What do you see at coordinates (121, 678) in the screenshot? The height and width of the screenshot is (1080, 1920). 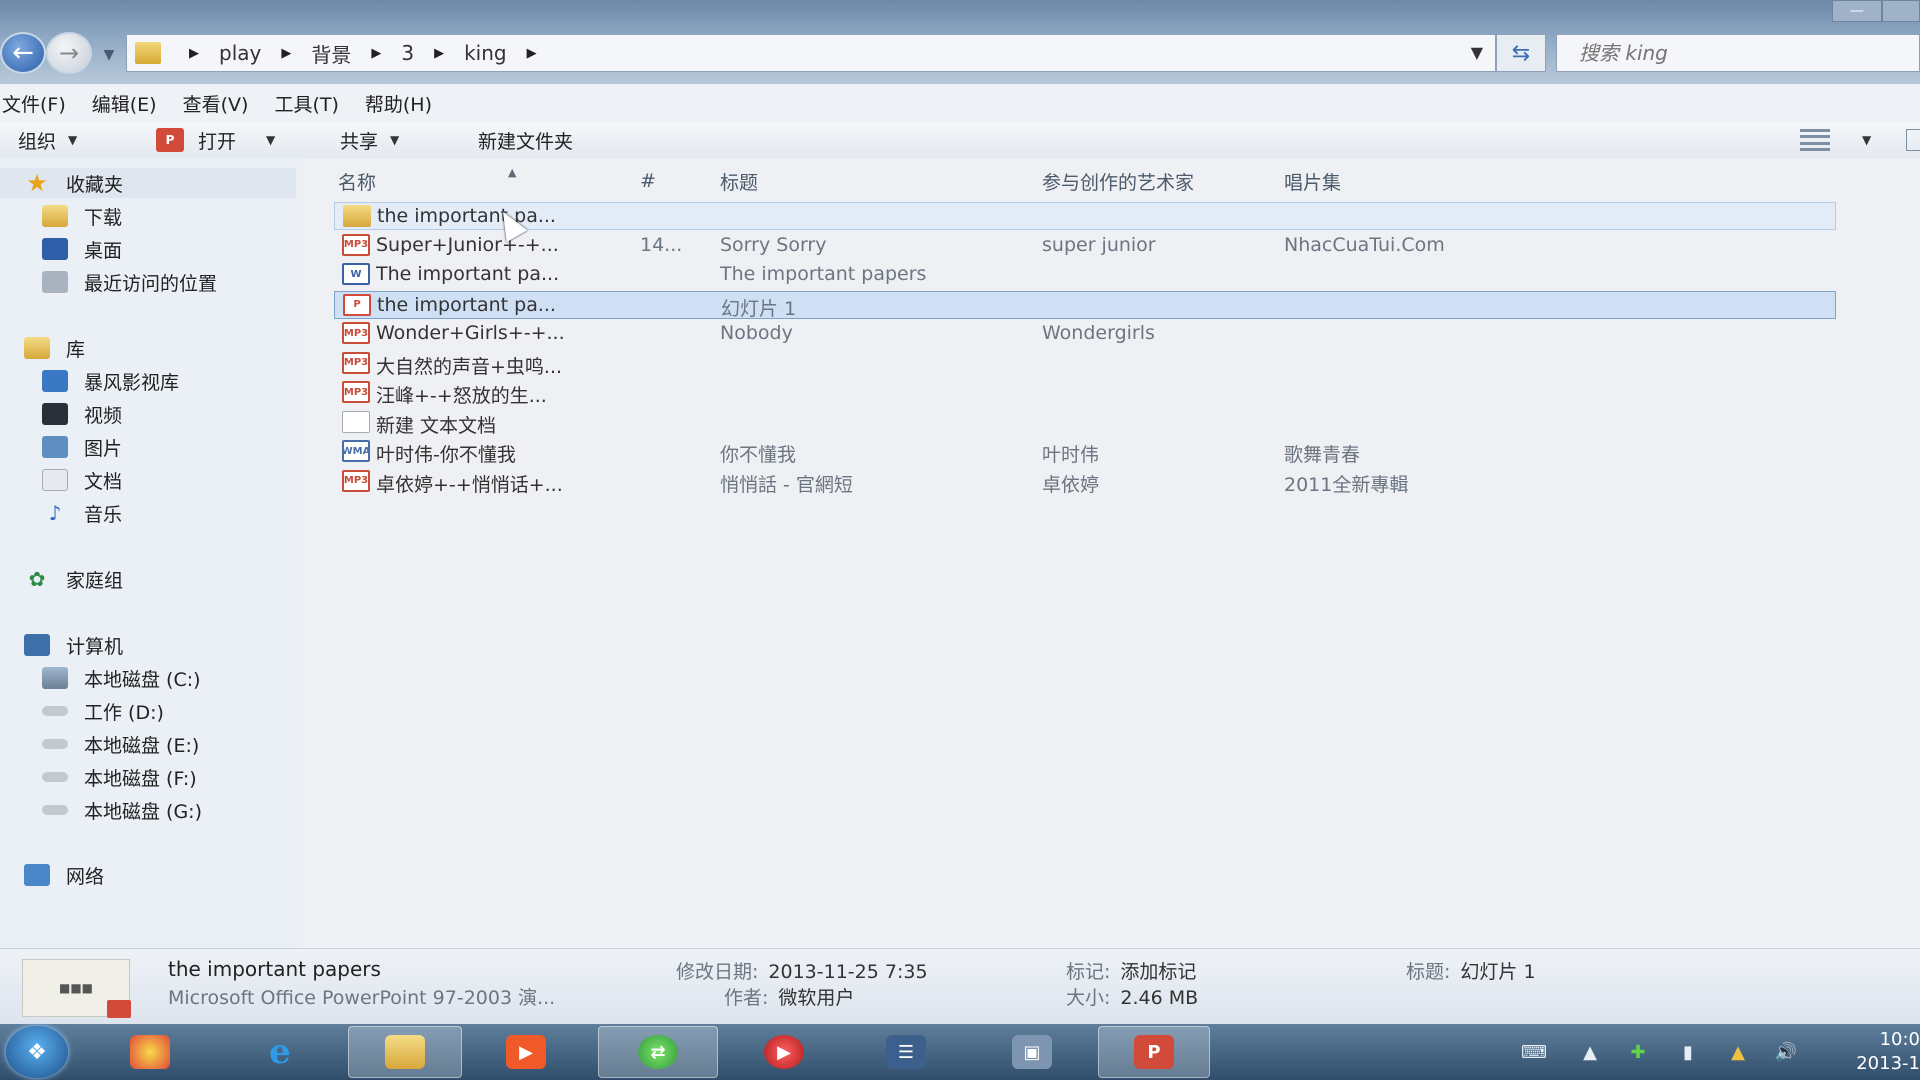 I see `nav-drive-c: 本地磁盘 (C:)` at bounding box center [121, 678].